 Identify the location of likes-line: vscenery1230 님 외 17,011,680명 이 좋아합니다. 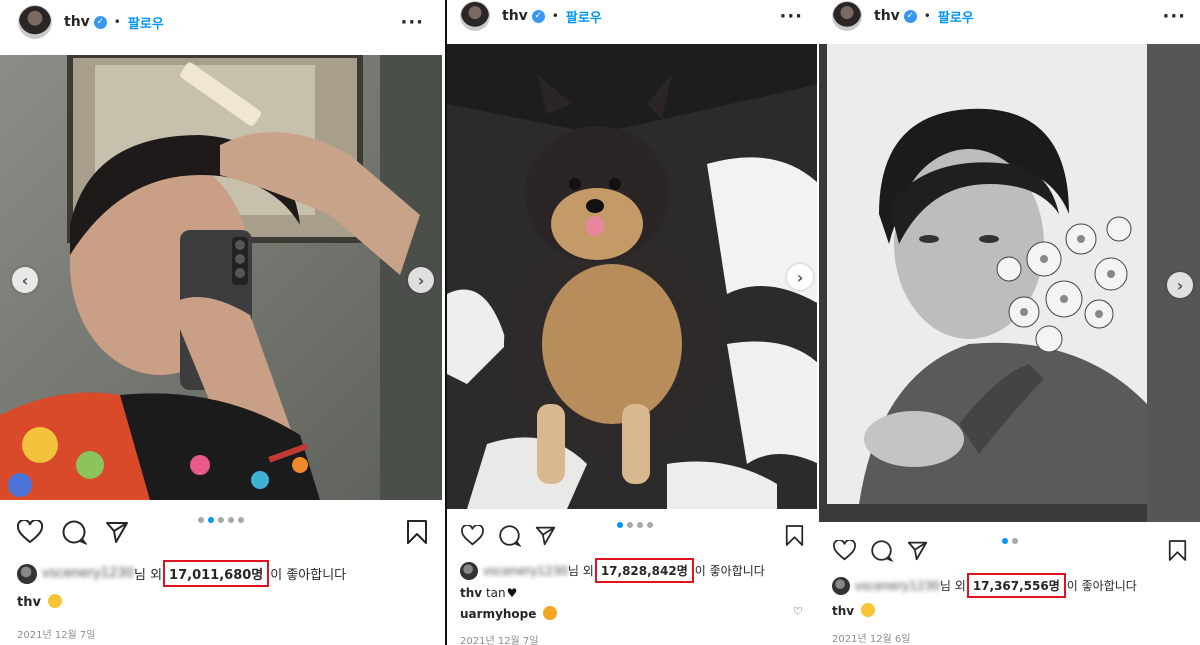
(181, 573).